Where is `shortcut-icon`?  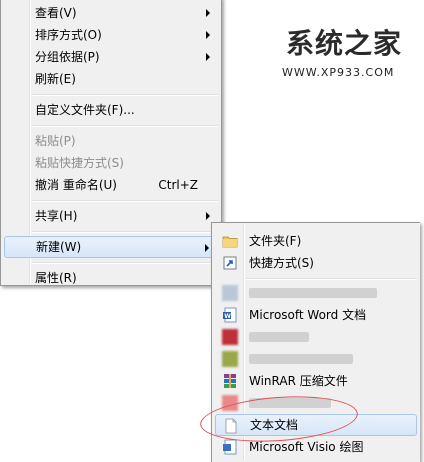 shortcut-icon is located at coordinates (230, 263).